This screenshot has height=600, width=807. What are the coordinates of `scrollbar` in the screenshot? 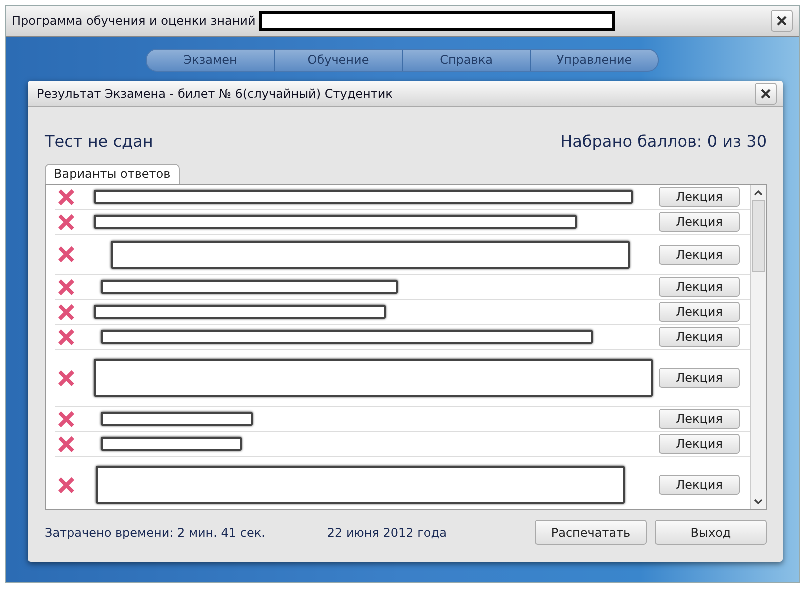 It's located at (758, 347).